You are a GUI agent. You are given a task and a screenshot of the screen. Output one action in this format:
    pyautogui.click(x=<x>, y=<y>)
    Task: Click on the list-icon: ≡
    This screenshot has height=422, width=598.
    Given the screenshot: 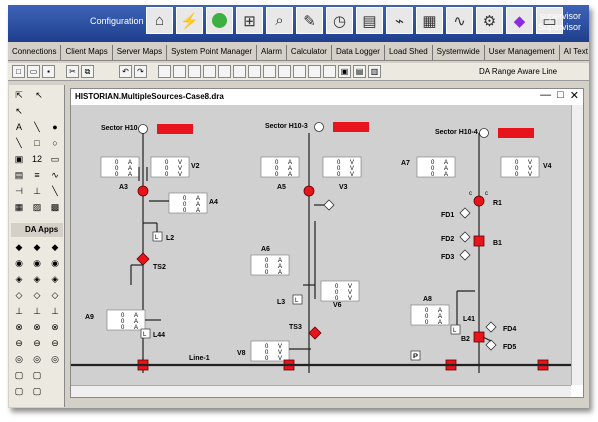 What is the action you would take?
    pyautogui.click(x=37, y=175)
    